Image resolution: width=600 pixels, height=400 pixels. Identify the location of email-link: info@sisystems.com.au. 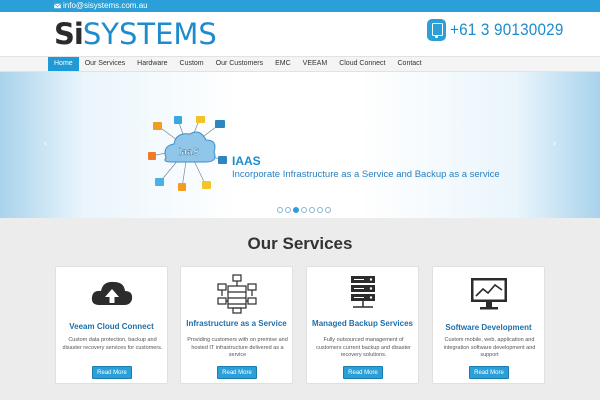
(101, 6).